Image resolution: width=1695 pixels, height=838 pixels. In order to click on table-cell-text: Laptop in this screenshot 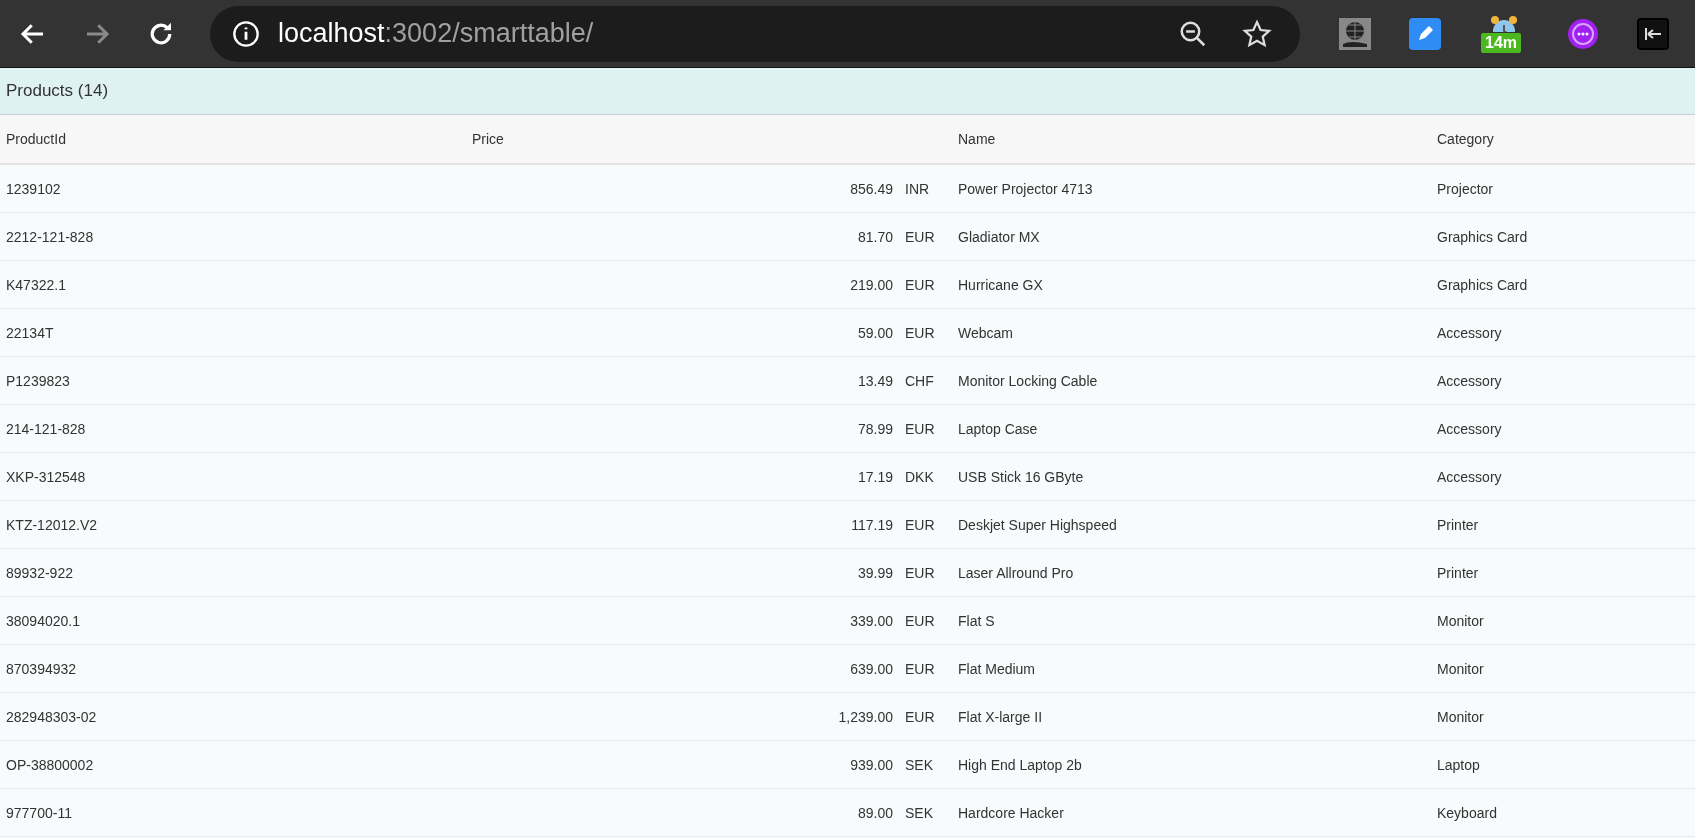, I will do `click(1458, 764)`.